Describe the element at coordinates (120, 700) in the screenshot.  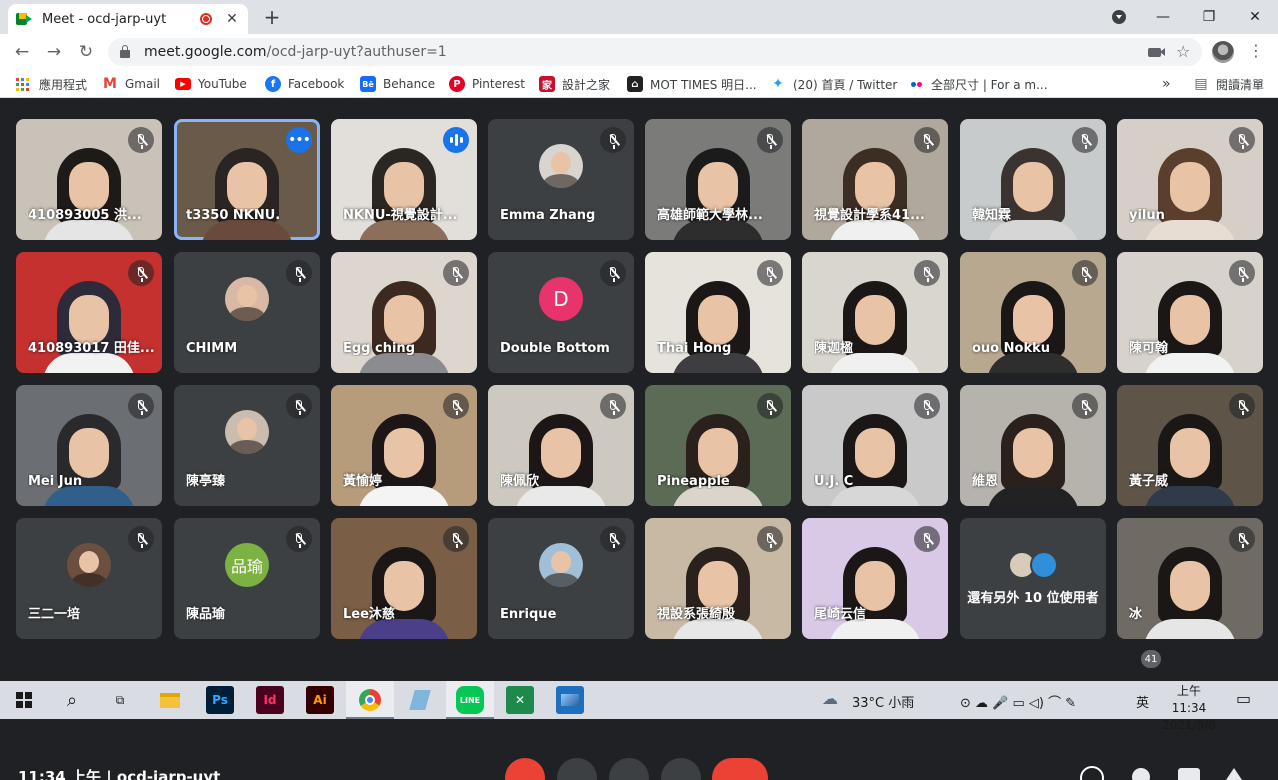
I see `task-view-icon: ⧉` at that location.